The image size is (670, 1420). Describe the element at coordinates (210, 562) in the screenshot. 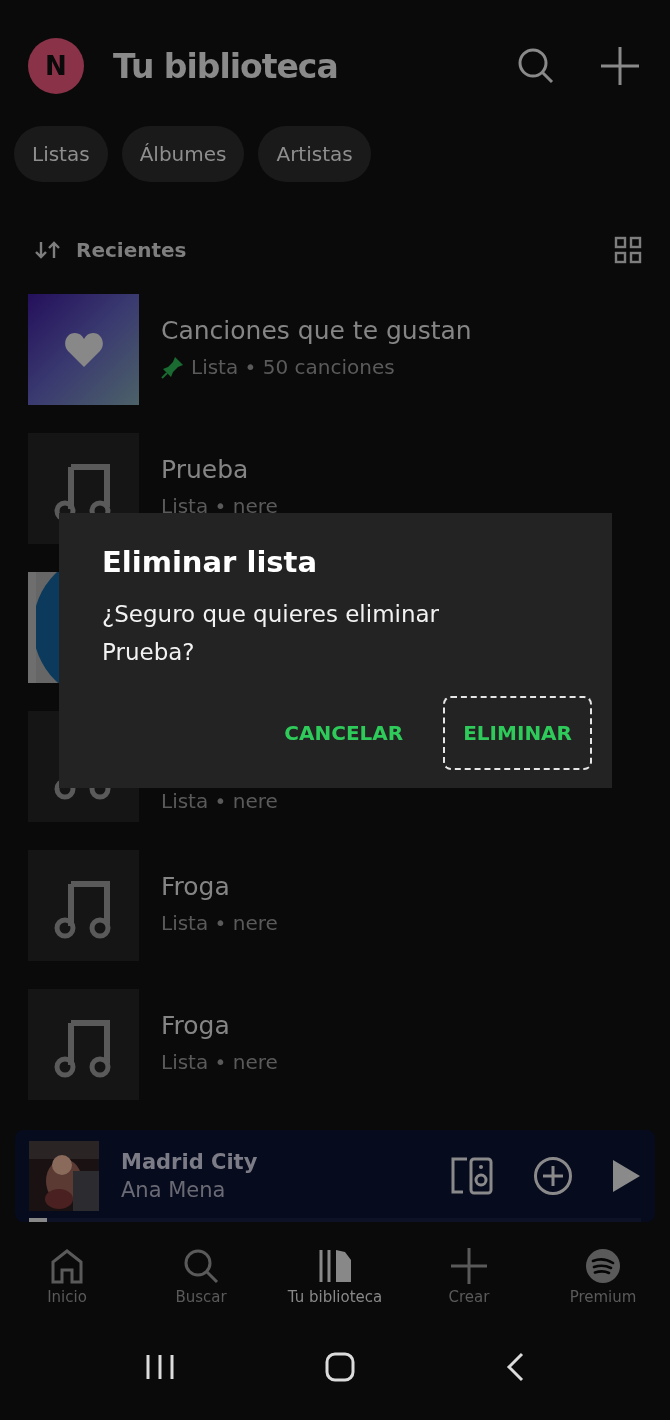

I see `dialog-title: Eliminar lista` at that location.